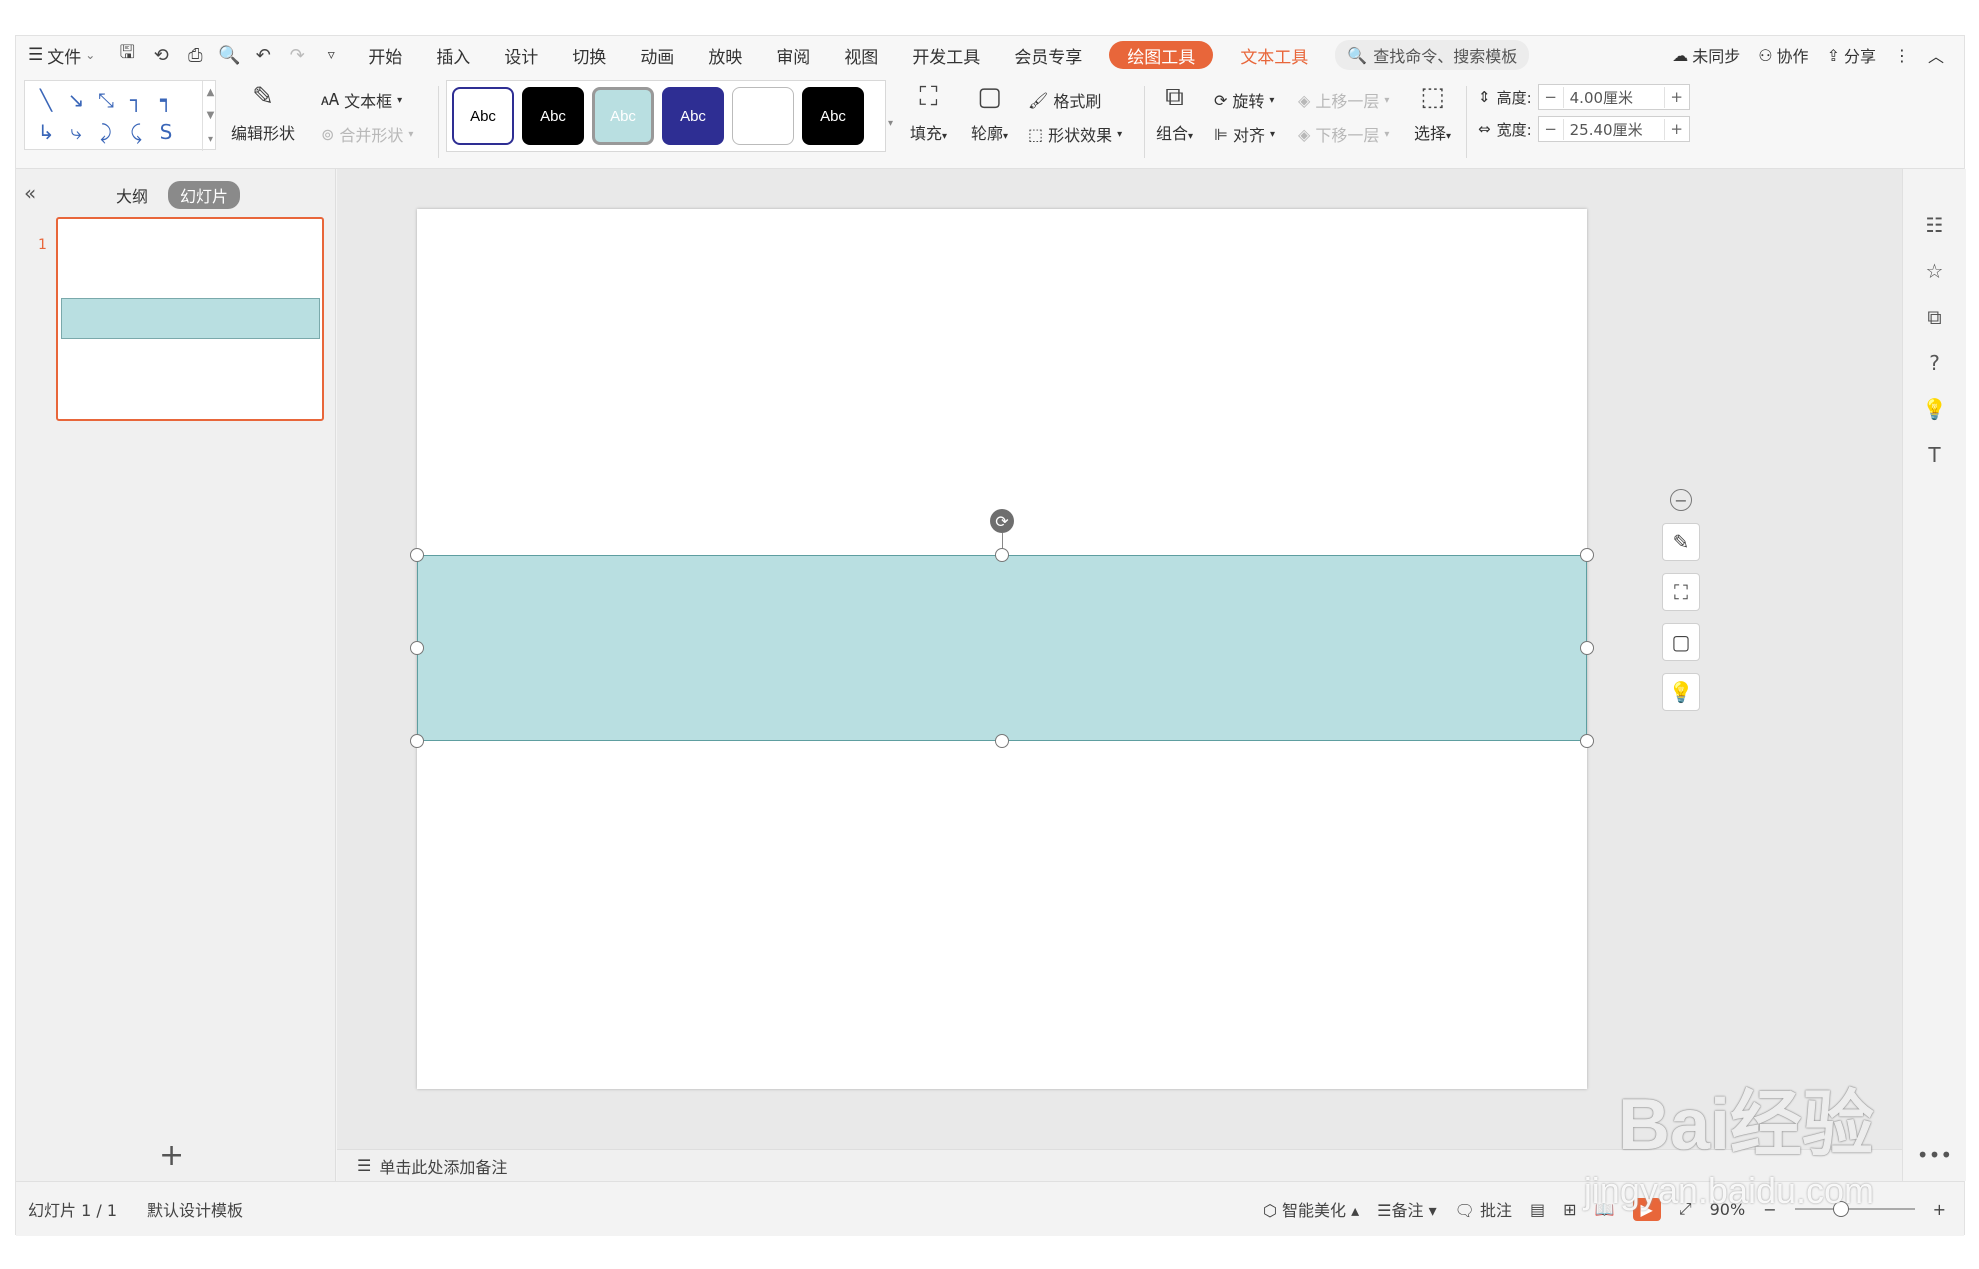 Image resolution: width=1979 pixels, height=1269 pixels. Describe the element at coordinates (1064, 100) in the screenshot. I see `format-painter-button: 🖌 格式刷` at that location.